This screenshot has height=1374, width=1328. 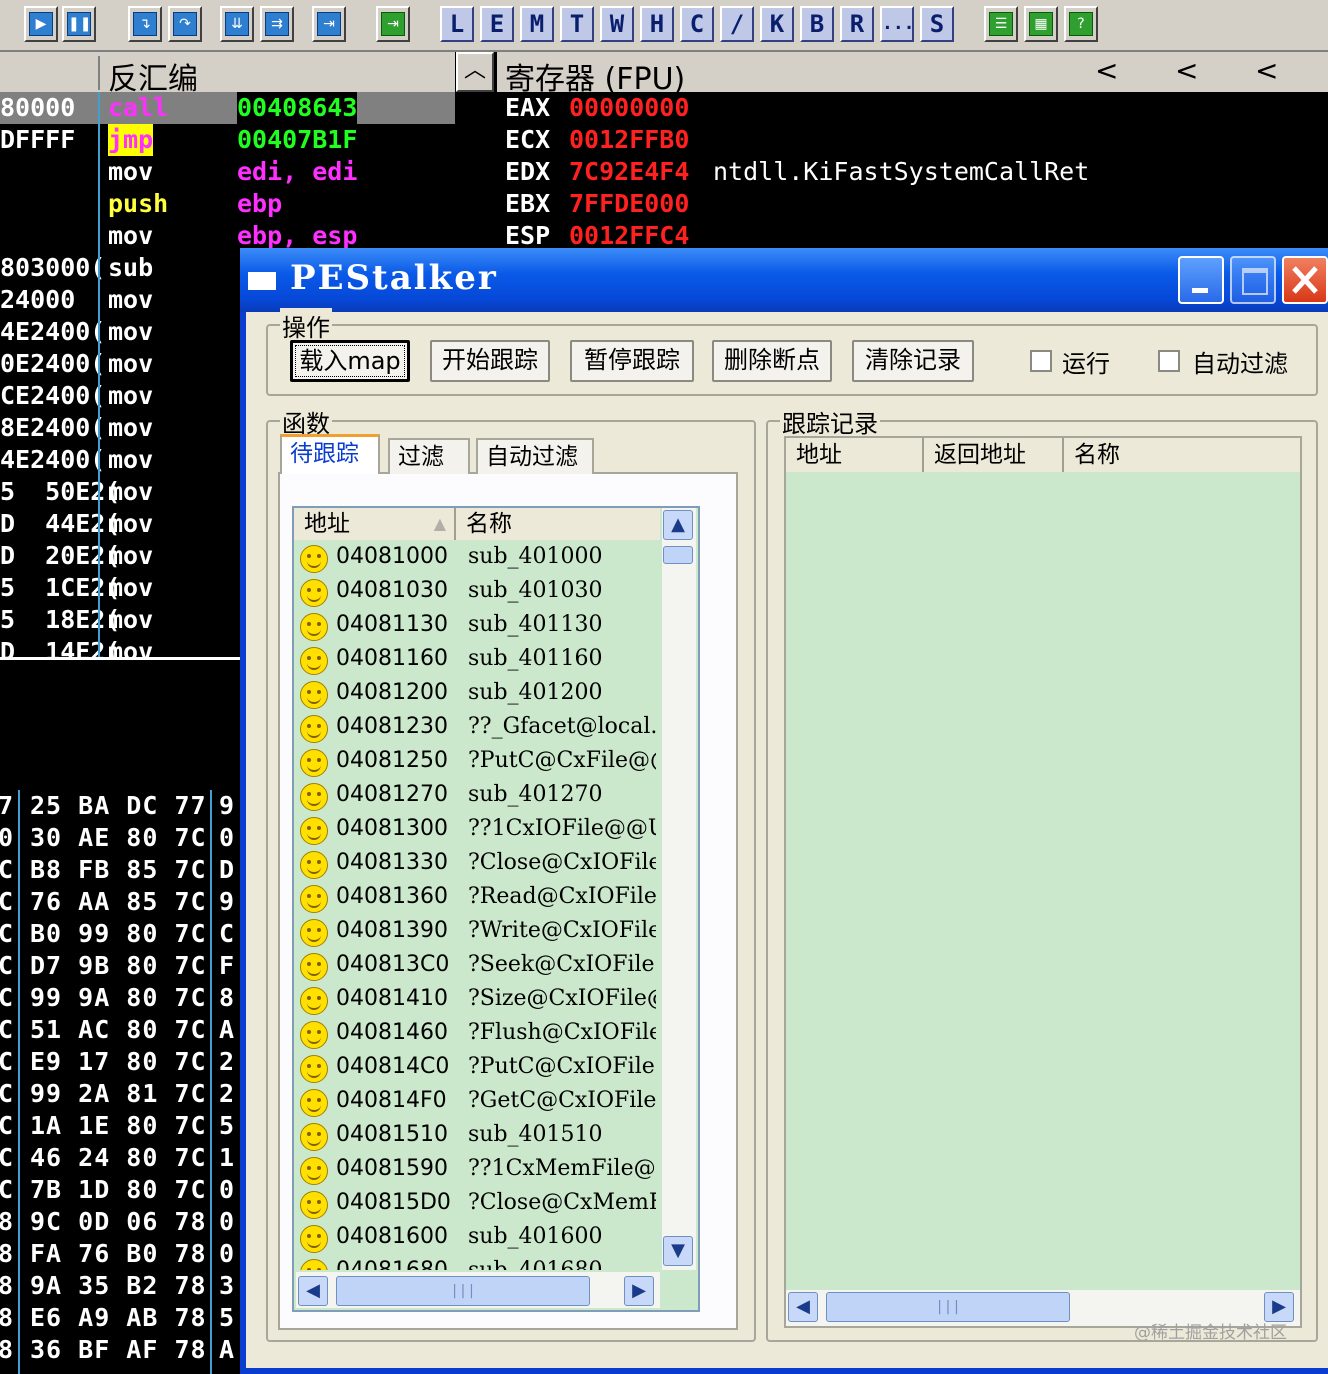 I want to click on clear-log-button: 清除记录, so click(x=913, y=361).